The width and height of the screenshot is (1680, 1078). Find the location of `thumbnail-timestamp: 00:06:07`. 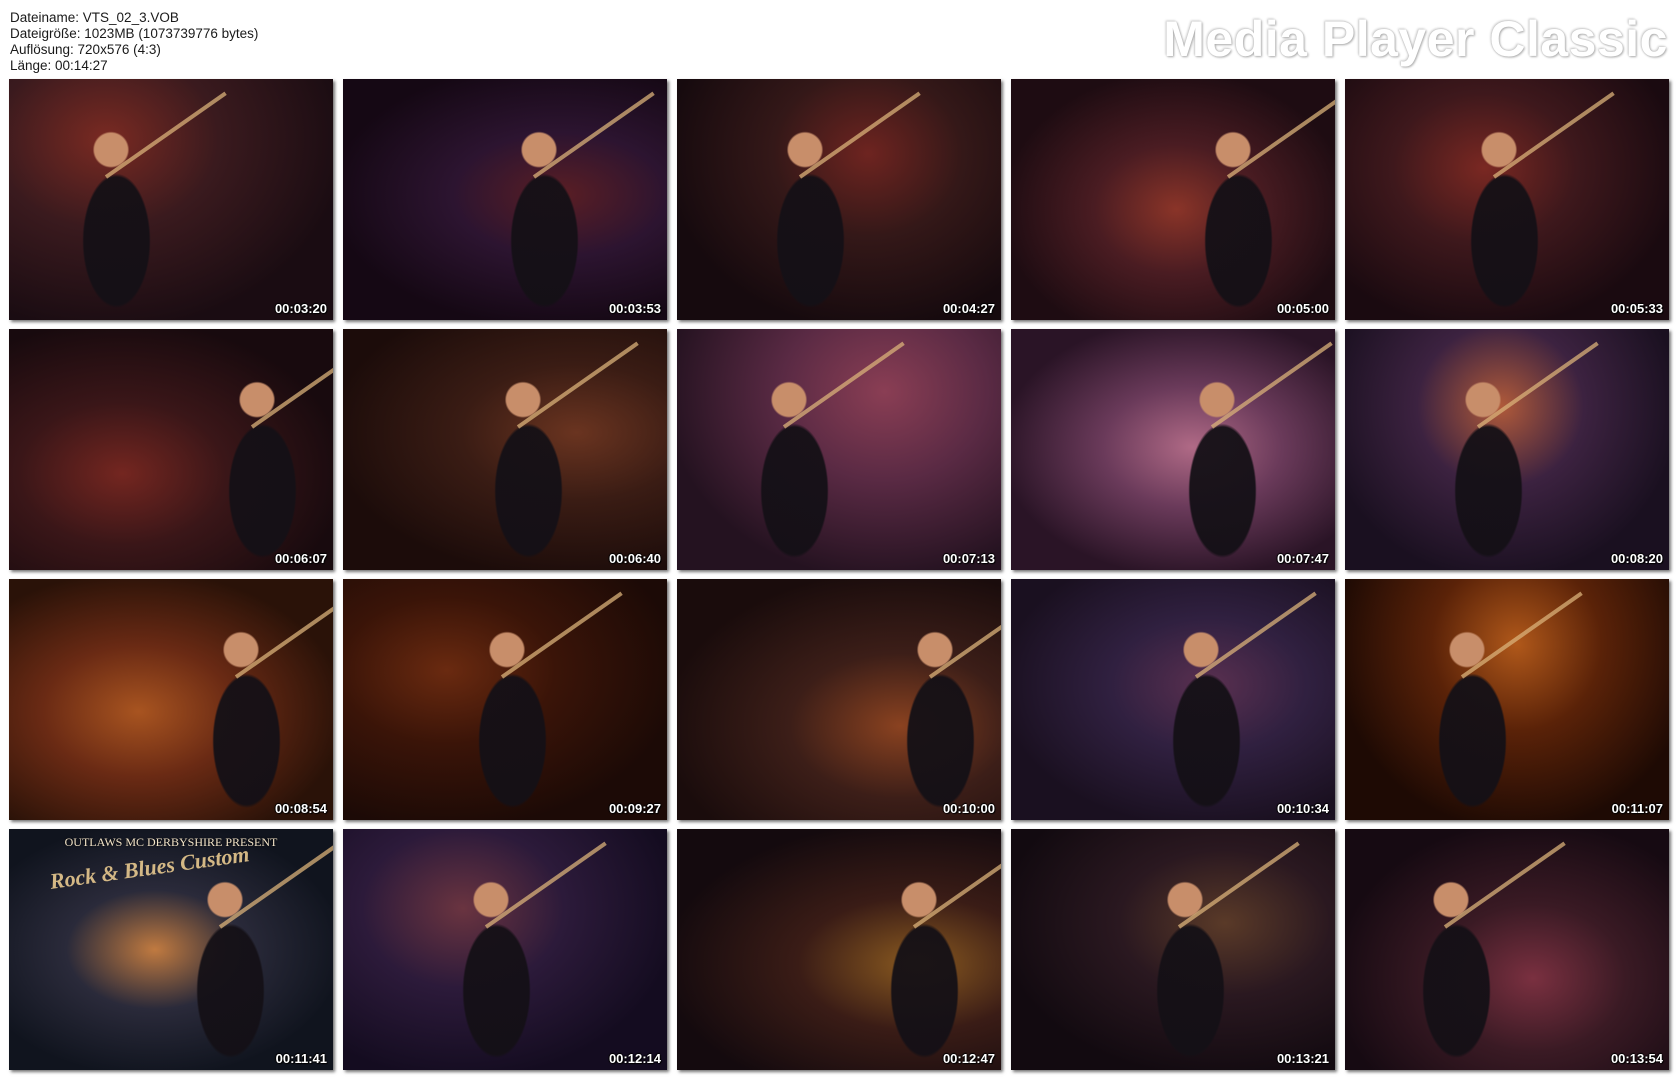

thumbnail-timestamp: 00:06:07 is located at coordinates (300, 558).